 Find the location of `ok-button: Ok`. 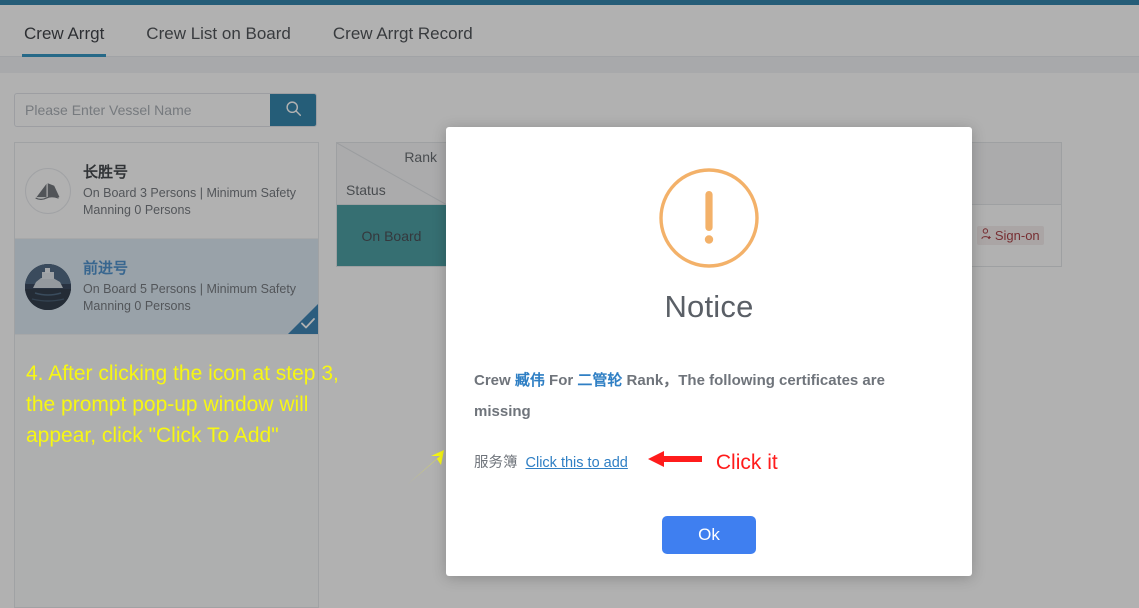

ok-button: Ok is located at coordinates (709, 535).